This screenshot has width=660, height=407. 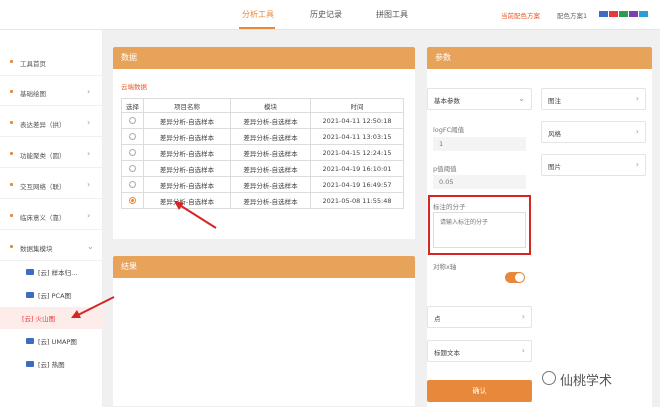 What do you see at coordinates (449, 130) in the screenshot?
I see `logfc-label: logFC阈值` at bounding box center [449, 130].